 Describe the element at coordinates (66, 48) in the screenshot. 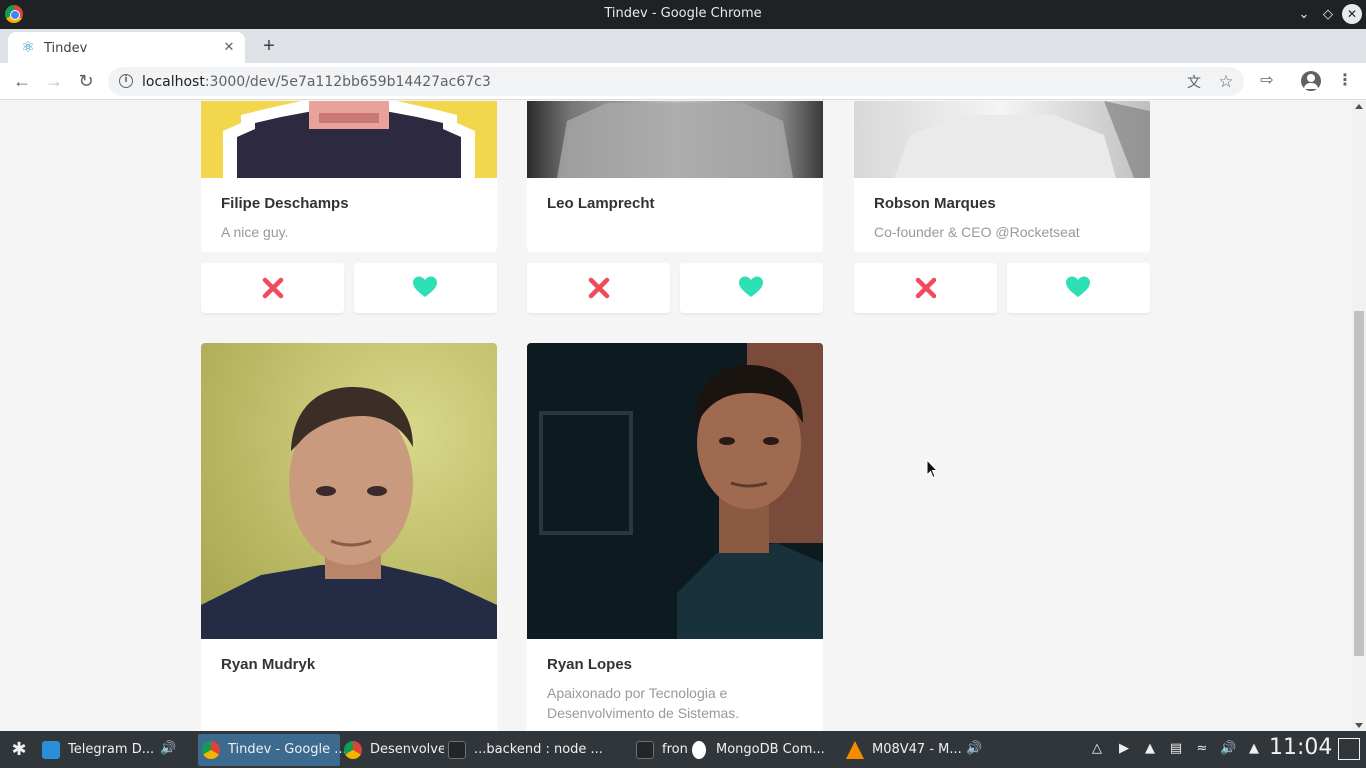

I see `tab-title: Tindev` at that location.